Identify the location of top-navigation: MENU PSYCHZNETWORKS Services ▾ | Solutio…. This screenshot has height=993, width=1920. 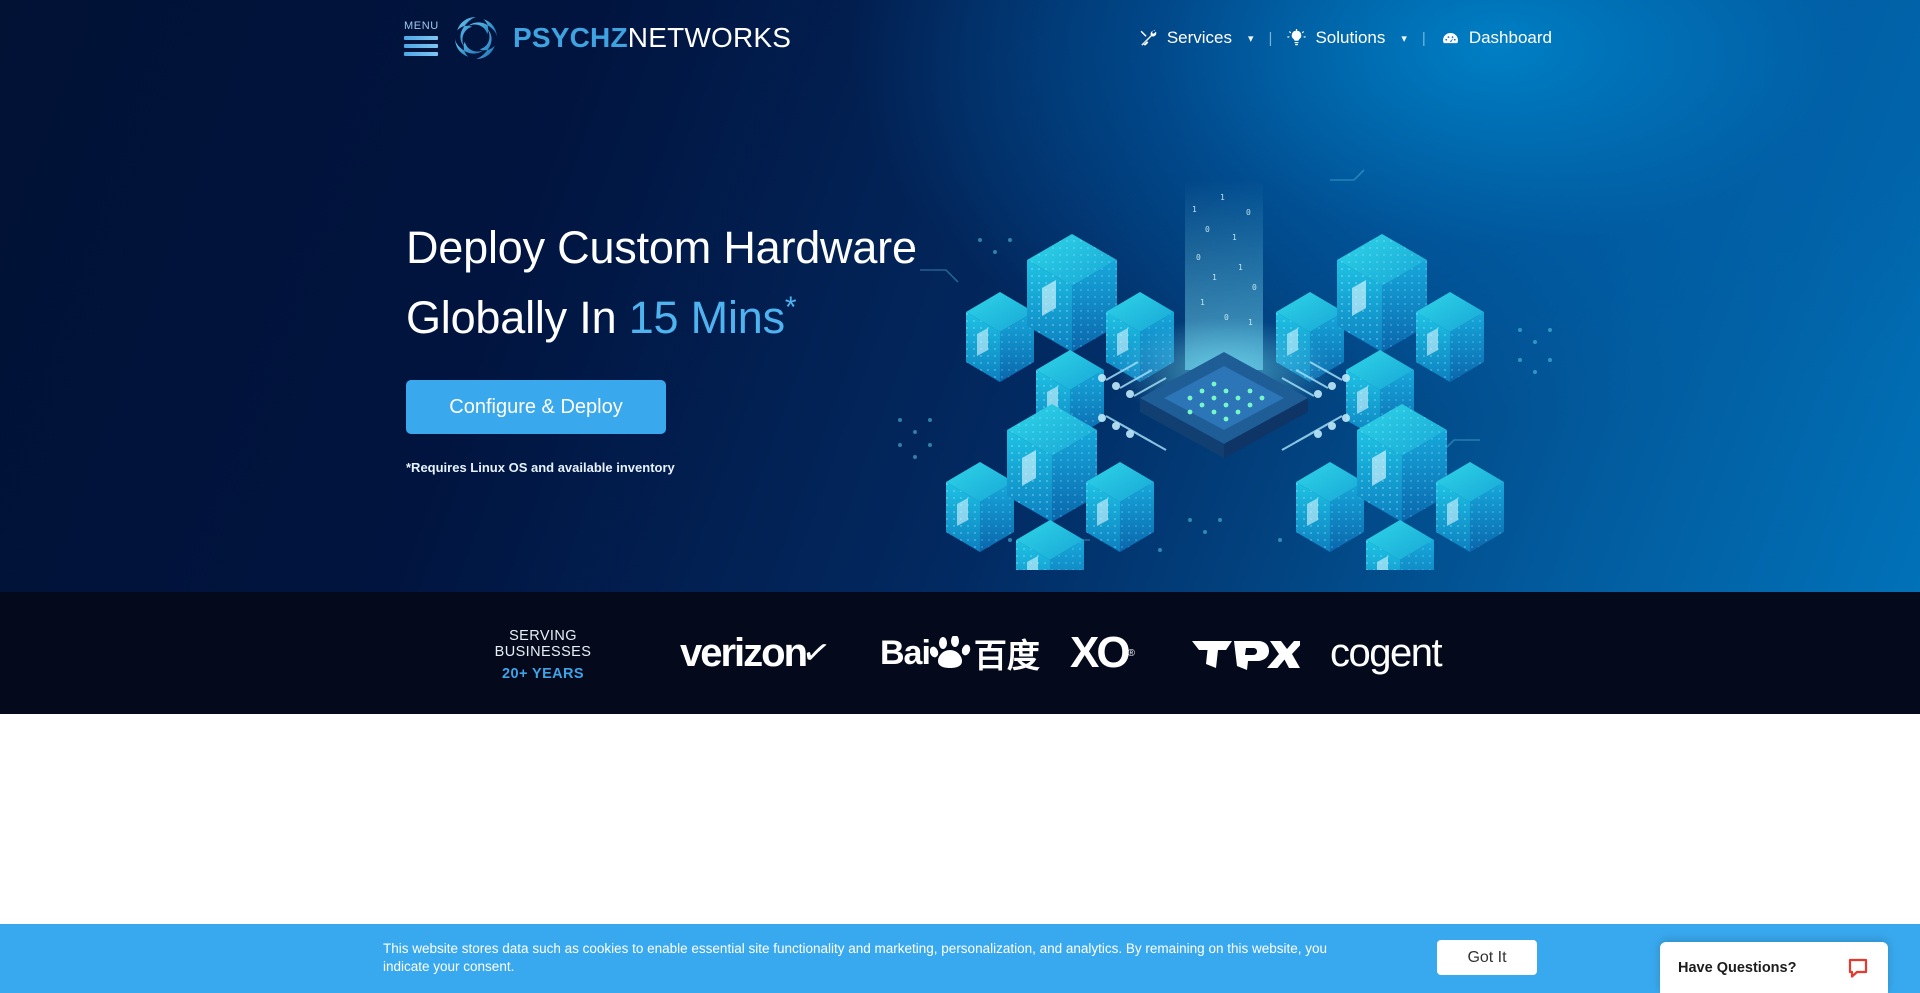
(960, 39).